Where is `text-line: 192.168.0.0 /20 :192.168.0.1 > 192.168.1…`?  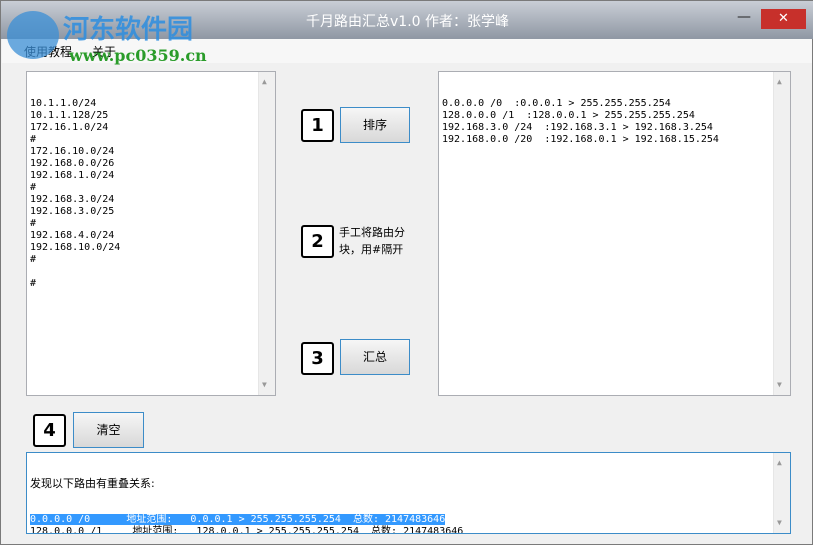 text-line: 192.168.0.0 /20 :192.168.0.1 > 192.168.1… is located at coordinates (580, 139).